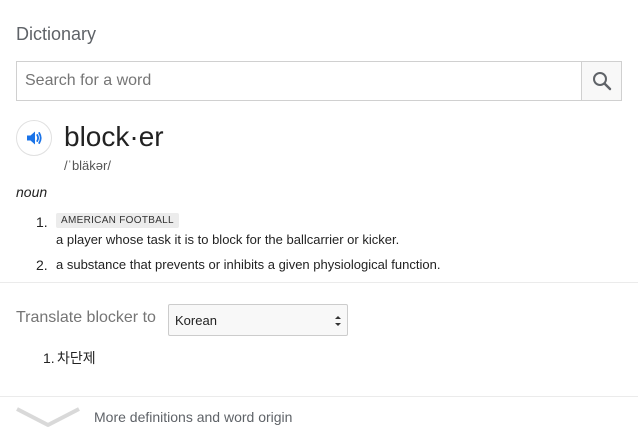 The width and height of the screenshot is (638, 437). I want to click on translation-number: 1., so click(49, 358).